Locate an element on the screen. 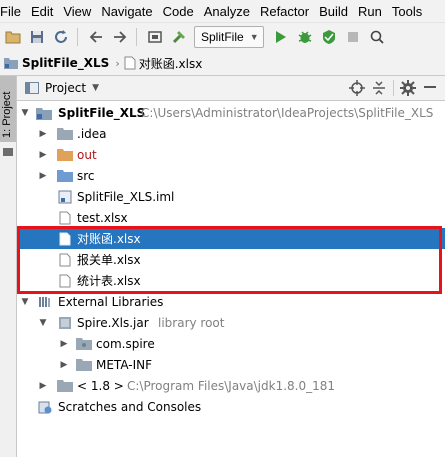  breadcrumb-project-label: SplitFile_XLS is located at coordinates (66, 63).